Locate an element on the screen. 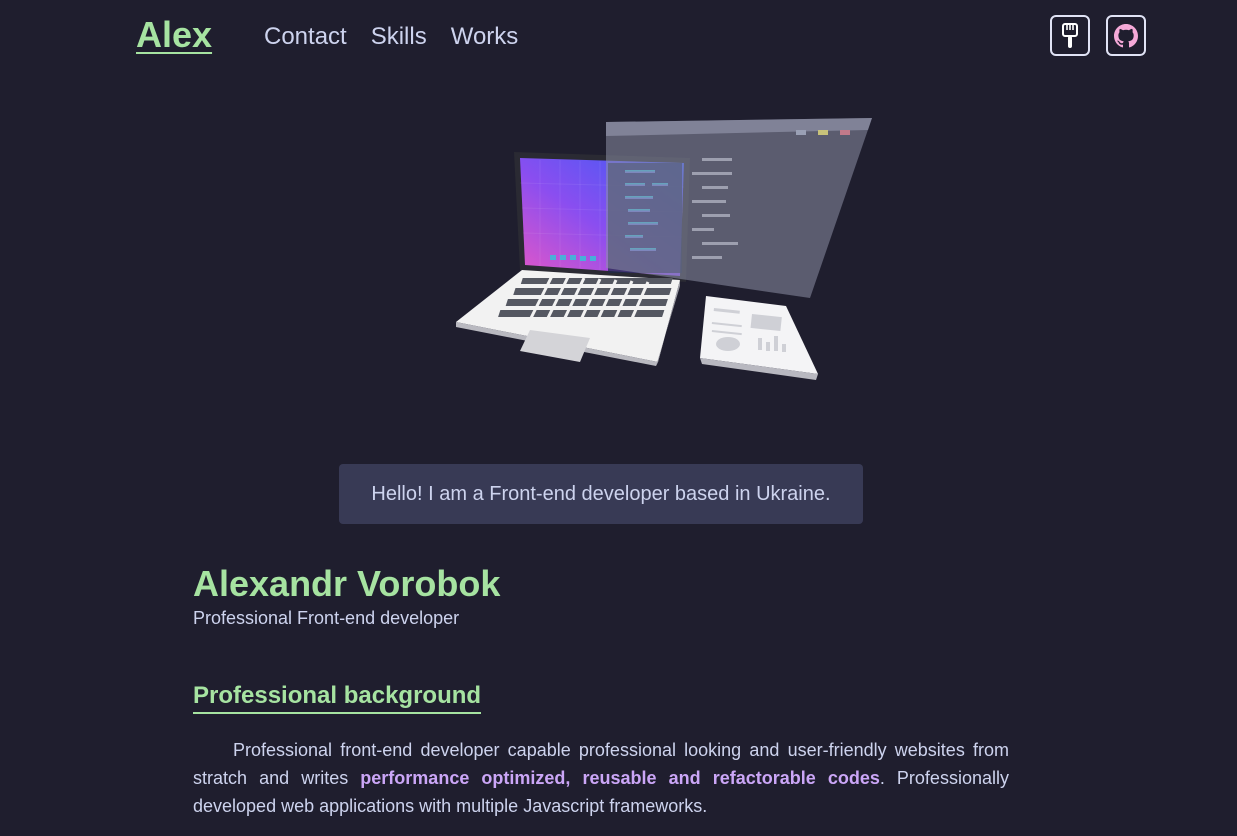 This screenshot has height=836, width=1237. paint-brush-icon is located at coordinates (1070, 35).